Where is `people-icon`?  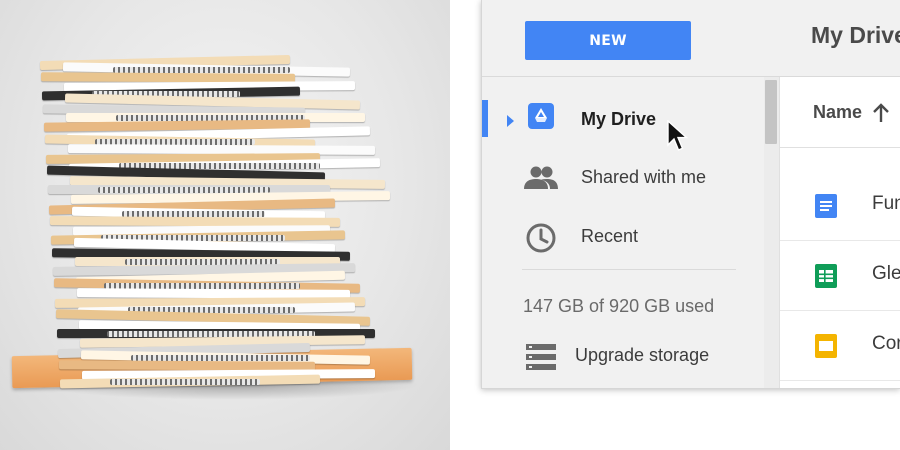 people-icon is located at coordinates (541, 177).